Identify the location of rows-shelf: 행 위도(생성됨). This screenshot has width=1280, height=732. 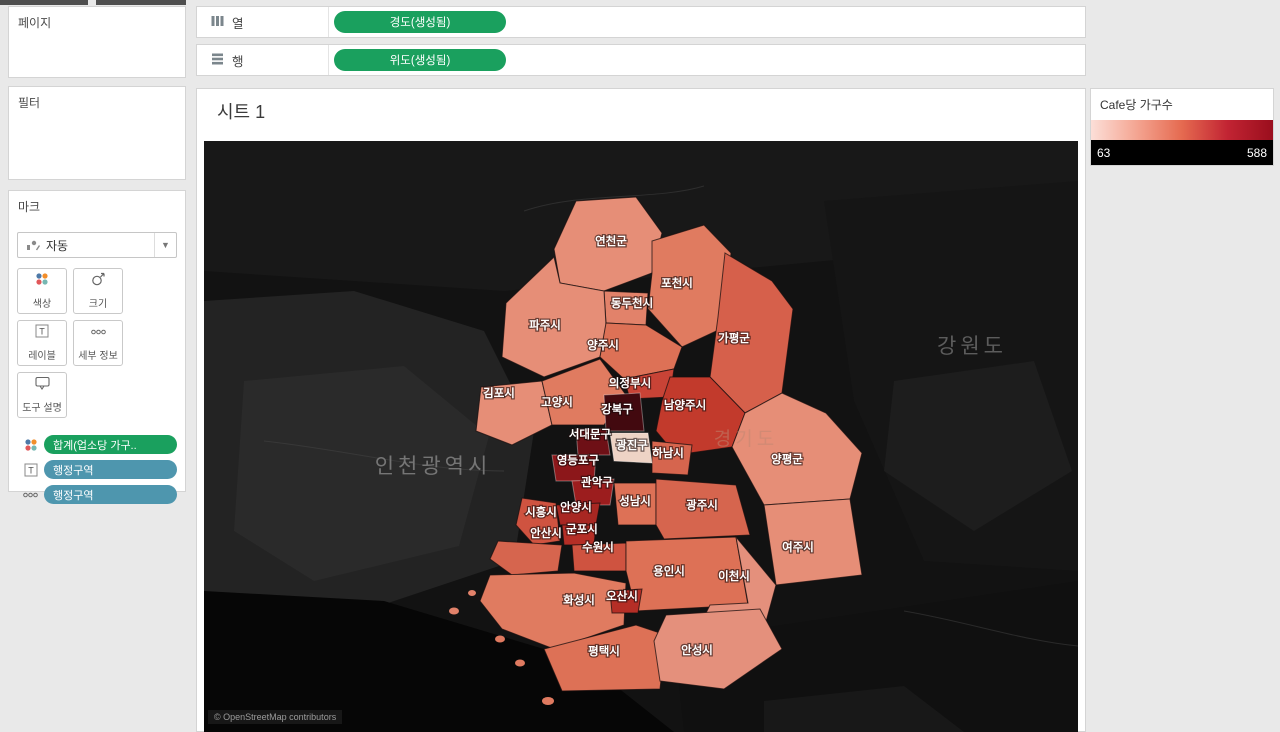
(641, 60).